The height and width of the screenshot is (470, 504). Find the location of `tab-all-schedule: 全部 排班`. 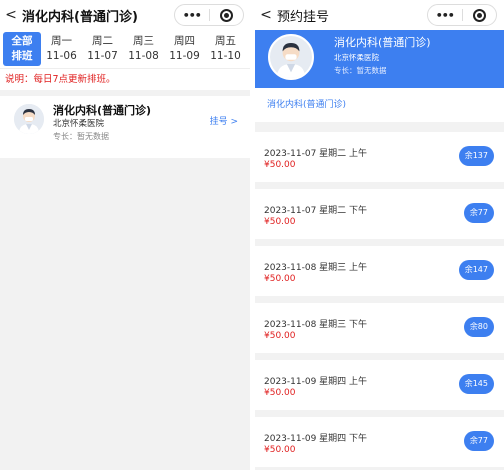

tab-all-schedule: 全部 排班 is located at coordinates (22, 49).